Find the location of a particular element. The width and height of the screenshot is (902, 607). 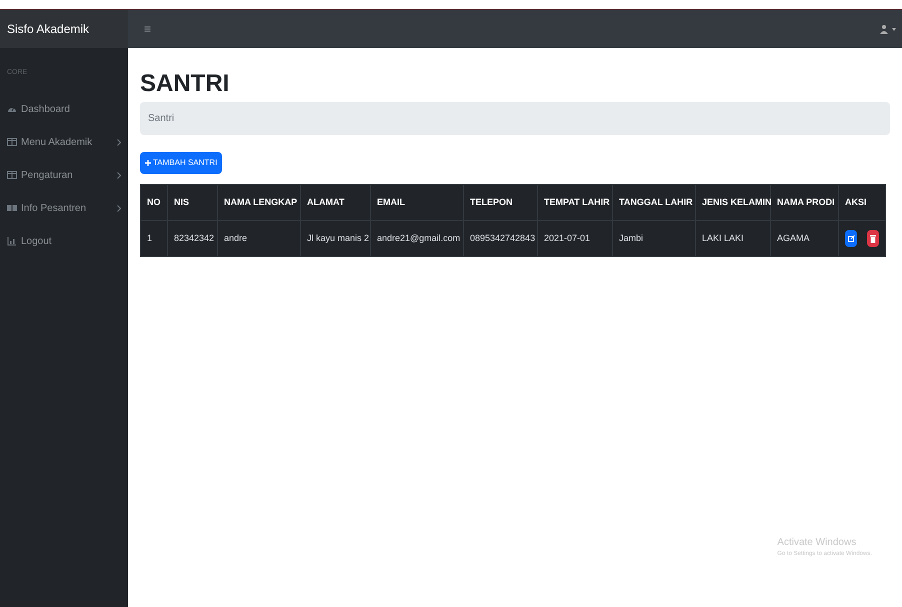

edit-icon is located at coordinates (851, 238).